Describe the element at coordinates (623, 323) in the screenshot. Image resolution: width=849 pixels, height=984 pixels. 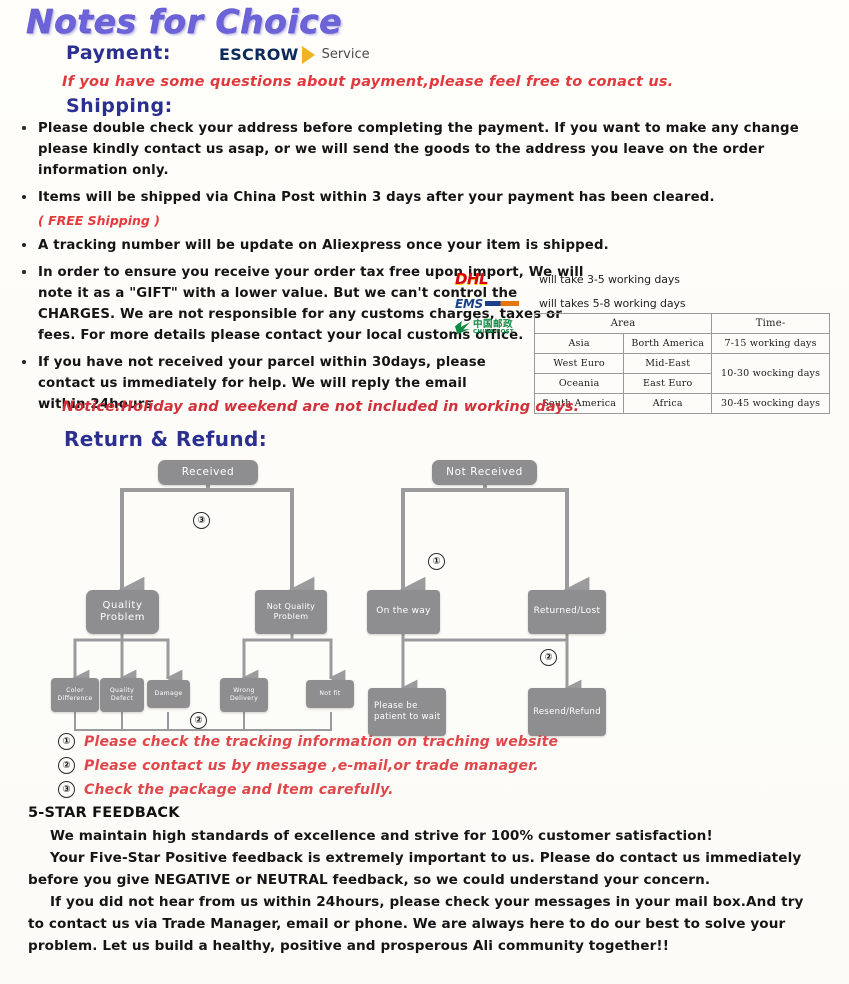
I see `col-header-area: Area` at that location.